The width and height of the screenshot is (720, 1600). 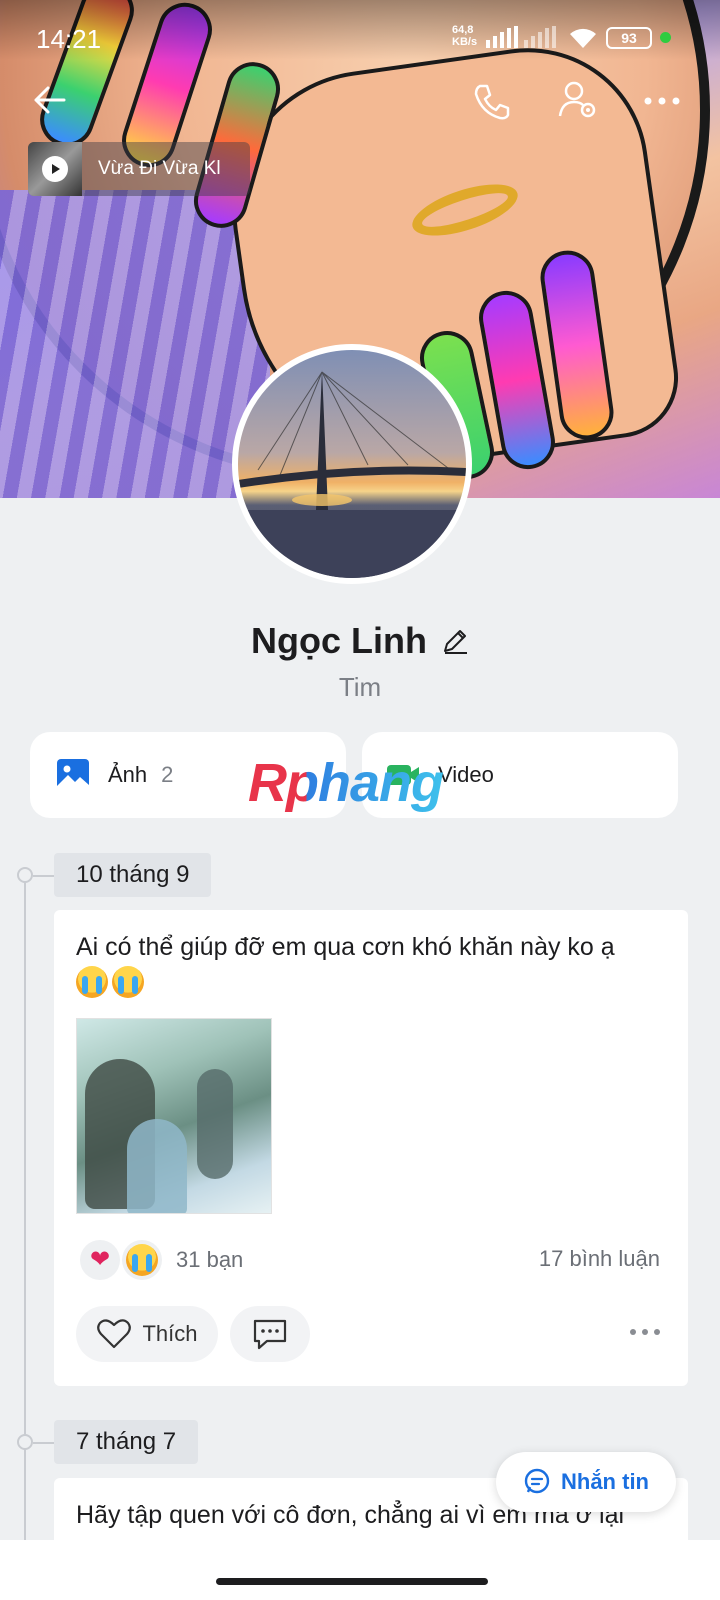 I want to click on user-settings-icon, so click(x=577, y=99).